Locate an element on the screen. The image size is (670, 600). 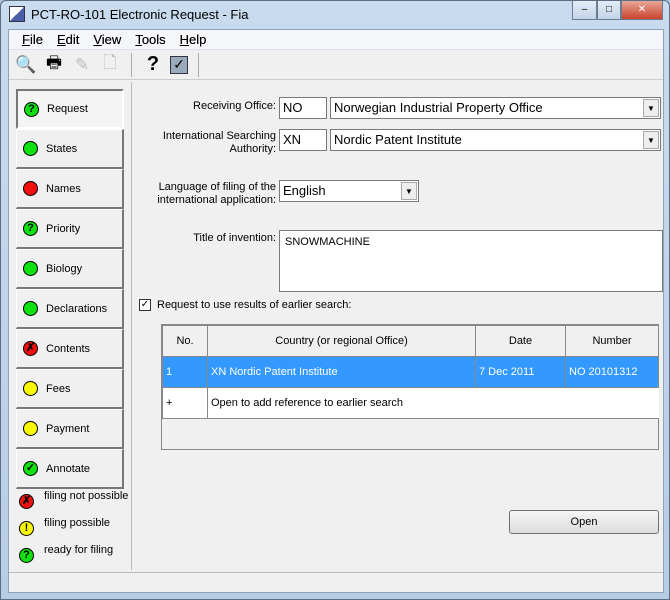
app-icon is located at coordinates (17, 14).